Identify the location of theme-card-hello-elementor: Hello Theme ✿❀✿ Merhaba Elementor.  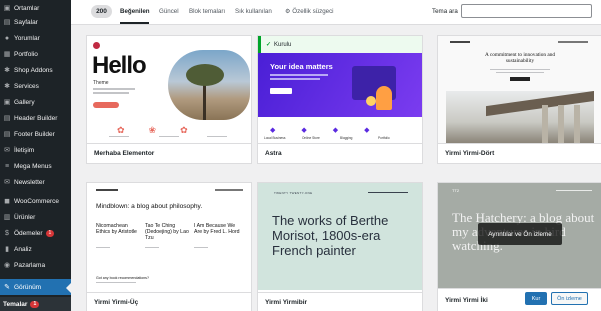
(169, 99).